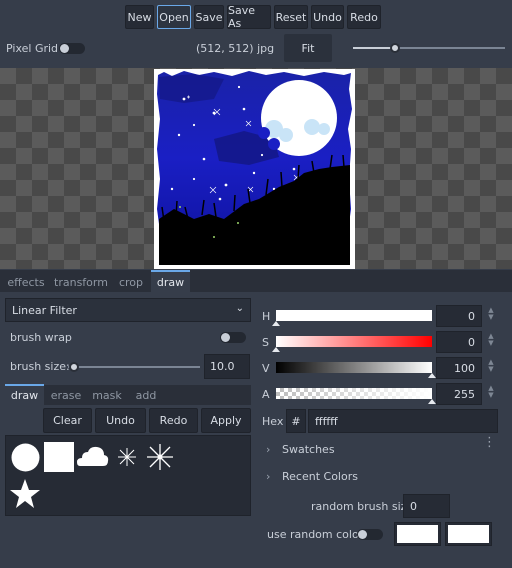 The height and width of the screenshot is (568, 512). I want to click on brush-star-icon, so click(25, 494).